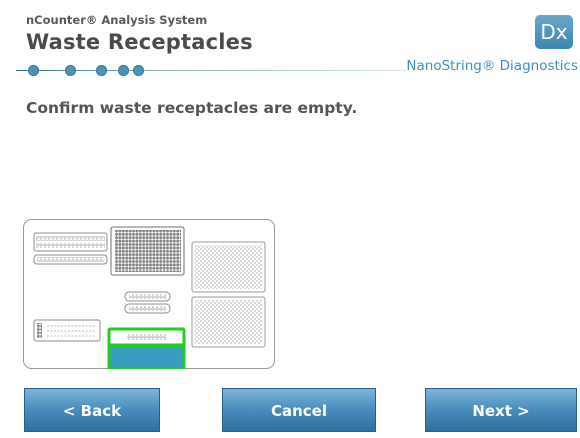  Describe the element at coordinates (67, 330) in the screenshot. I see `cartridge-holder` at that location.